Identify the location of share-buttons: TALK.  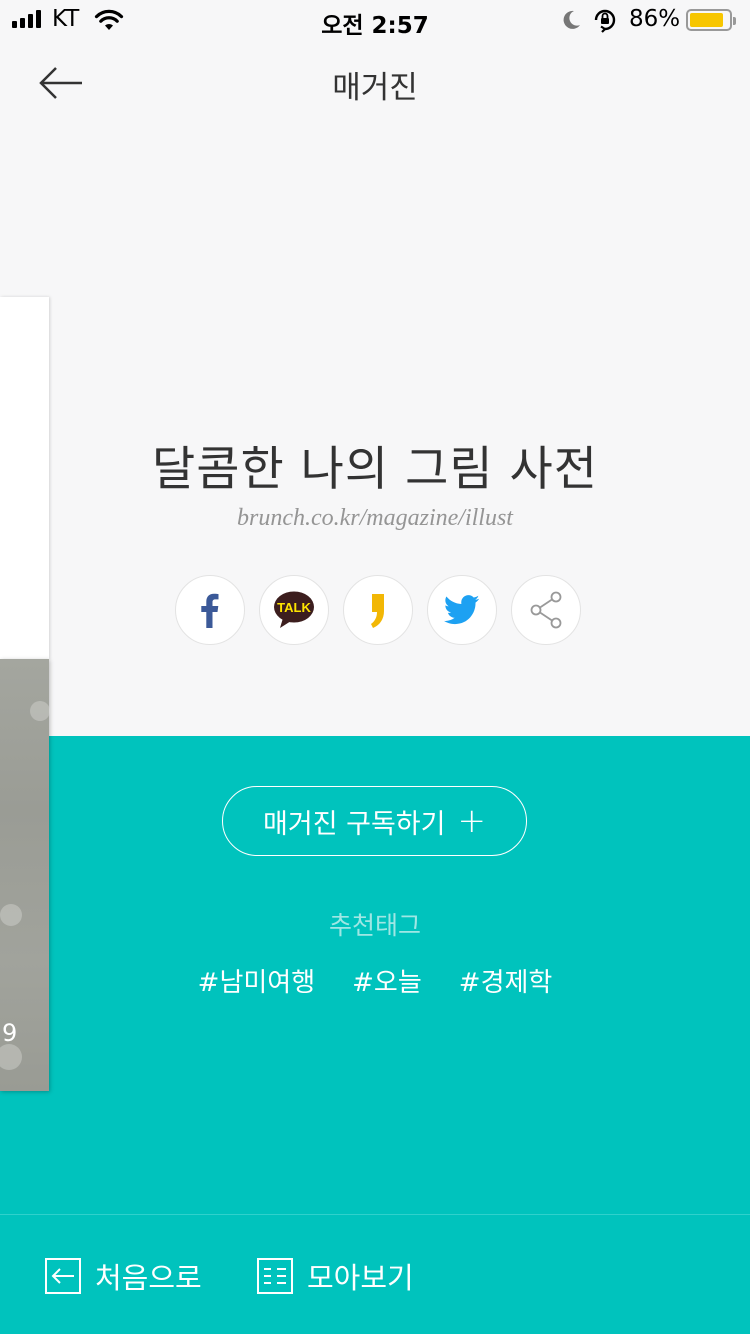
(378, 610).